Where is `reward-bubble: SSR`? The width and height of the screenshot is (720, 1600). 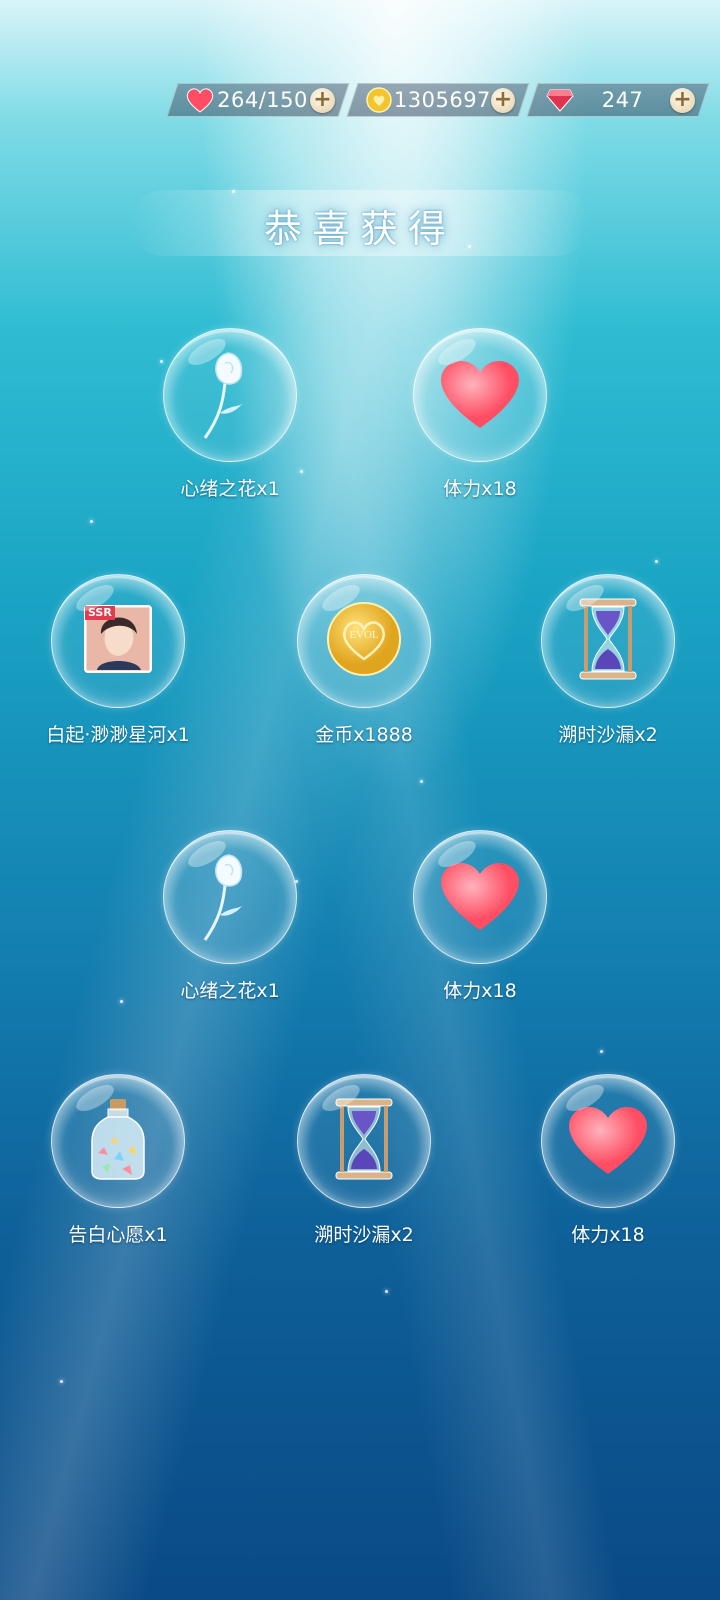 reward-bubble: SSR is located at coordinates (118, 641).